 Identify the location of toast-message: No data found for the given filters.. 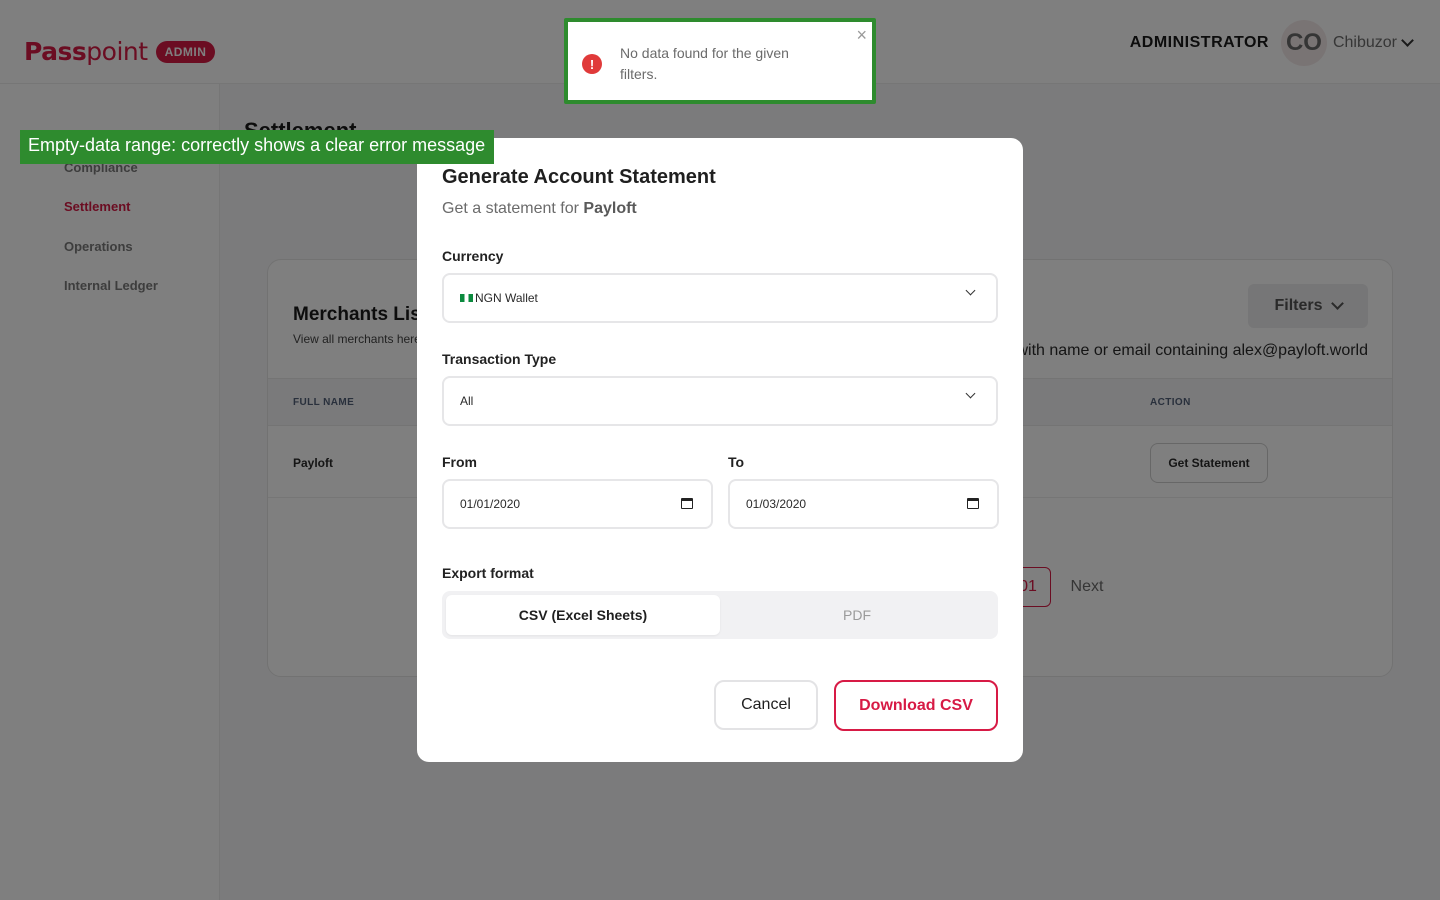
(704, 63).